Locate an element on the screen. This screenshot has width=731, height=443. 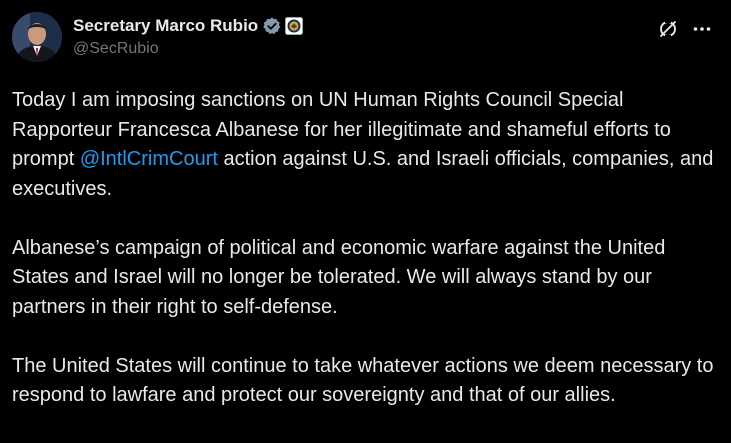
grok-icon is located at coordinates (668, 29).